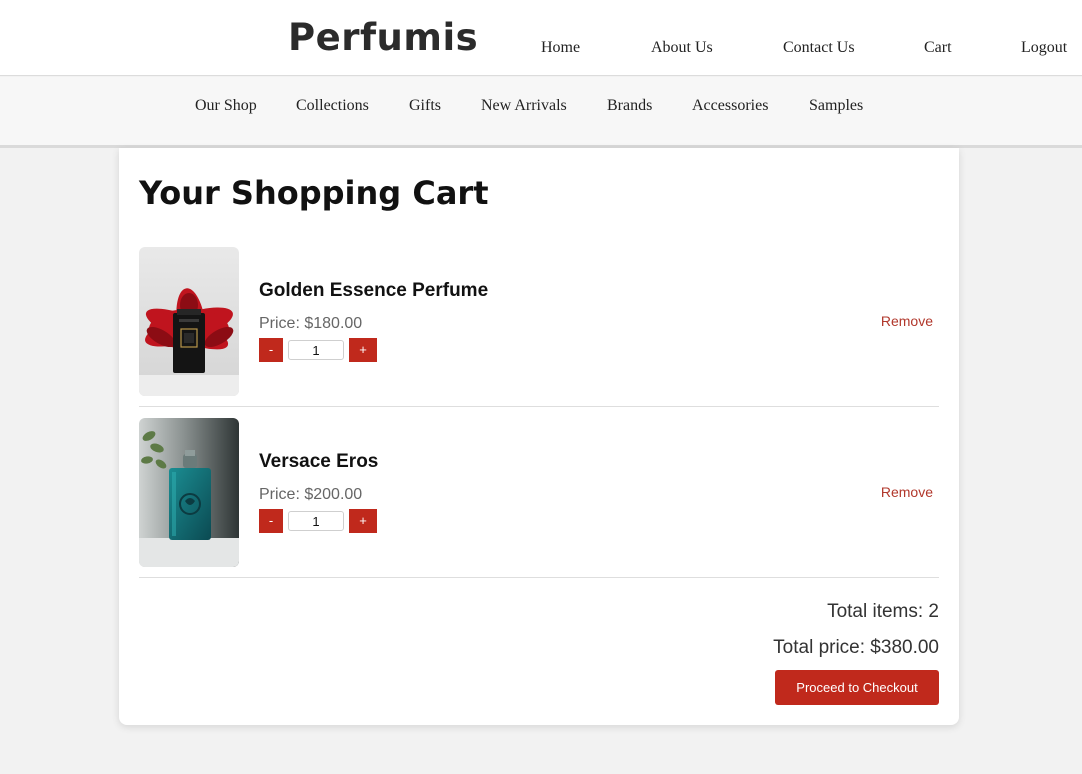 This screenshot has width=1082, height=774. Describe the element at coordinates (314, 193) in the screenshot. I see `page-title: Your Shopping Cart` at that location.